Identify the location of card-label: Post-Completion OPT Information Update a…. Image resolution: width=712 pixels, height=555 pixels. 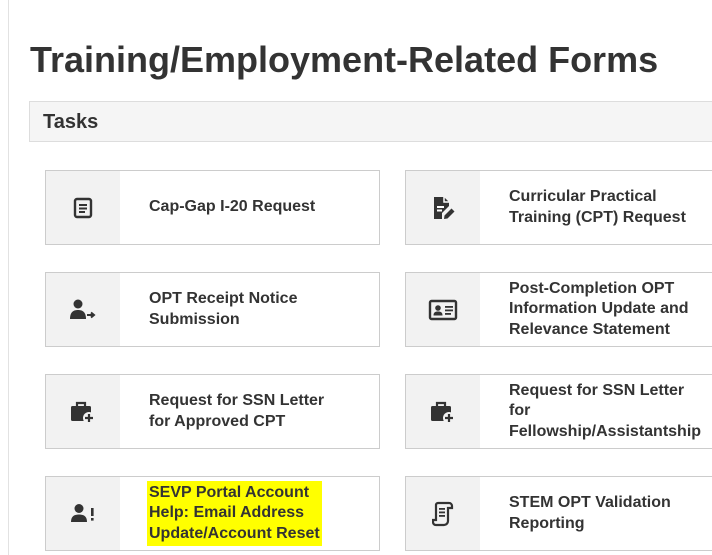
(599, 308).